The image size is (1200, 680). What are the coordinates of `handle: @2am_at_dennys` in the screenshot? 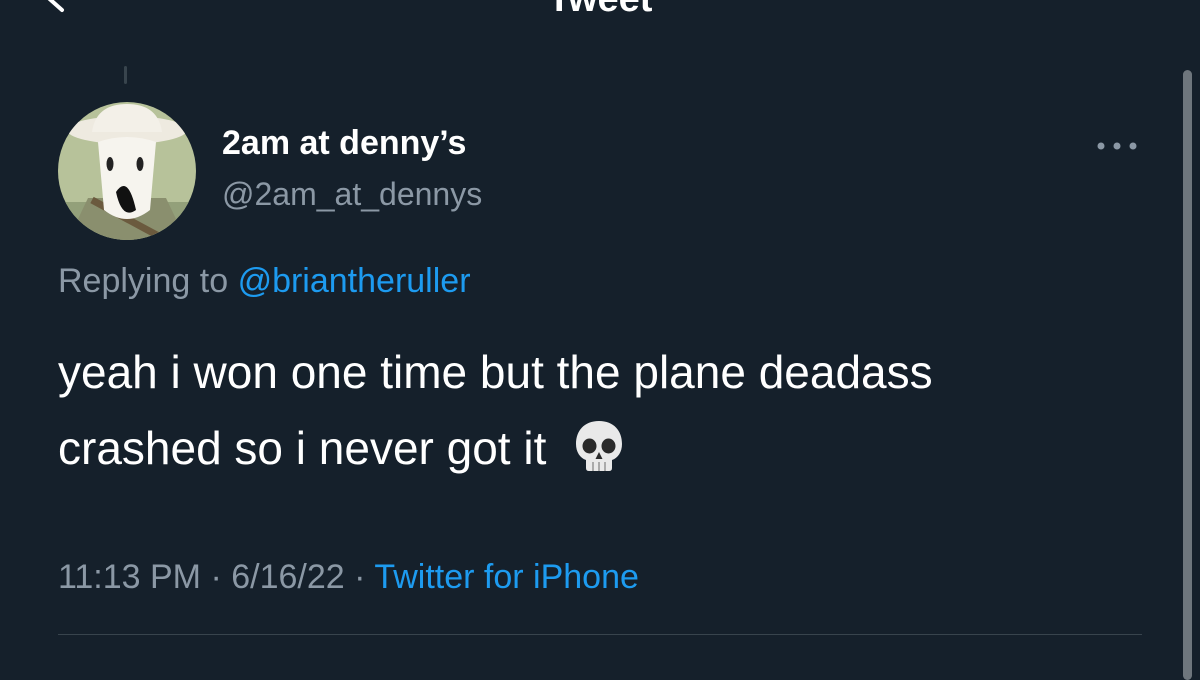 It's located at (352, 194).